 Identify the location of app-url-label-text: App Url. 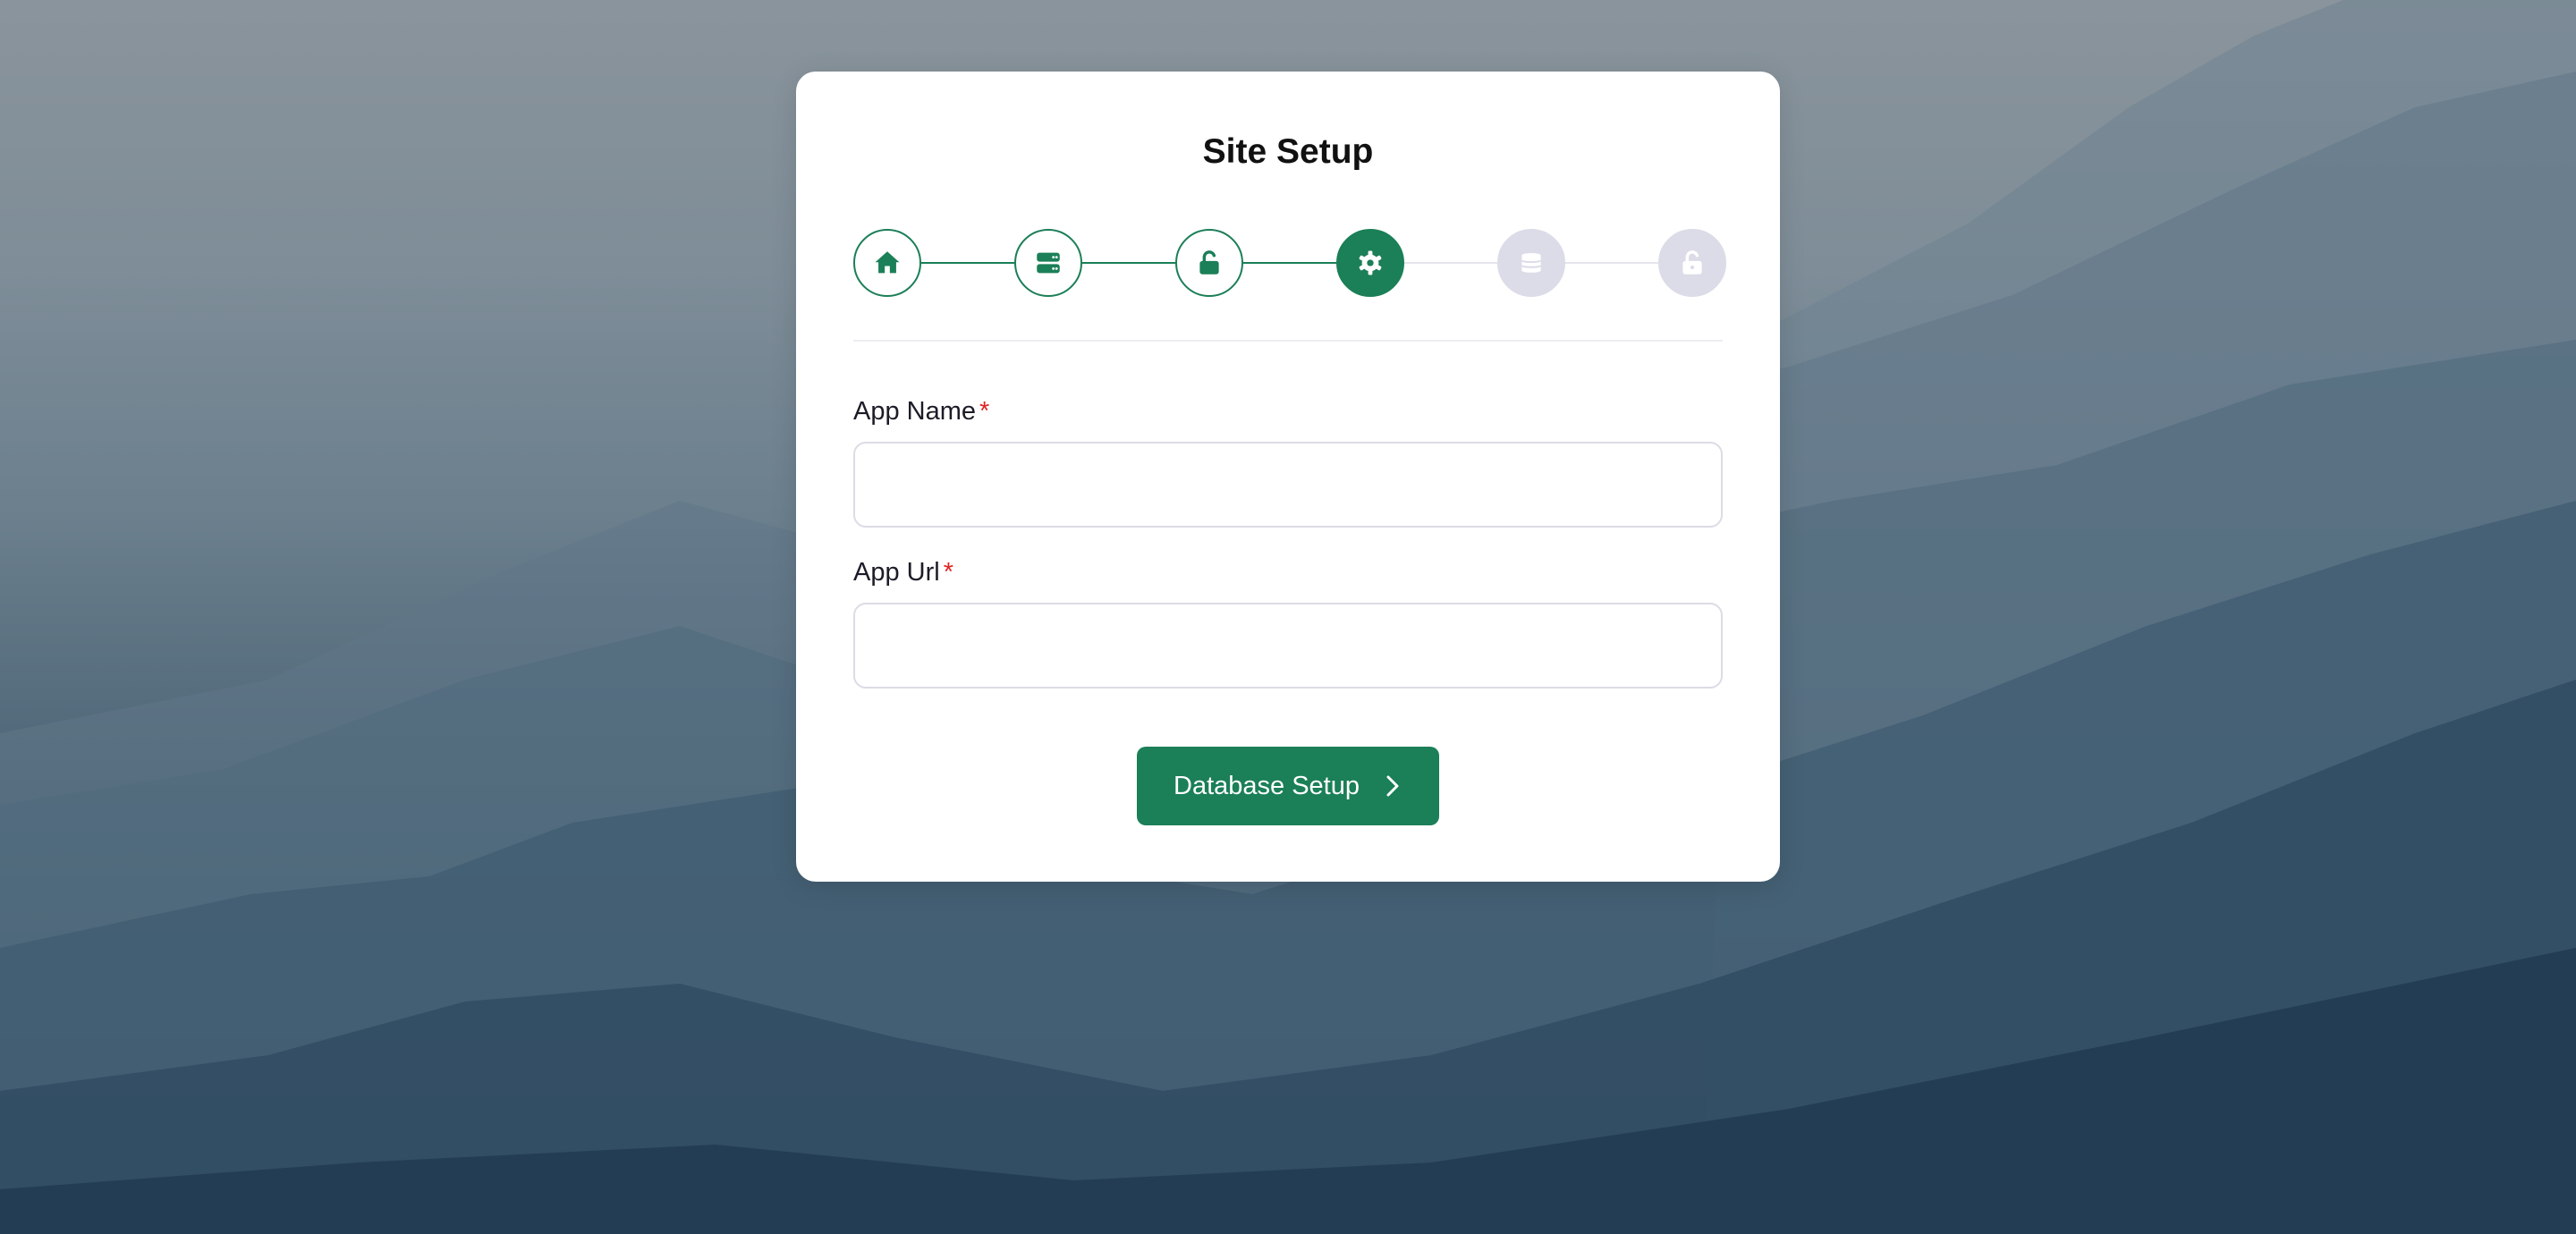
(896, 572).